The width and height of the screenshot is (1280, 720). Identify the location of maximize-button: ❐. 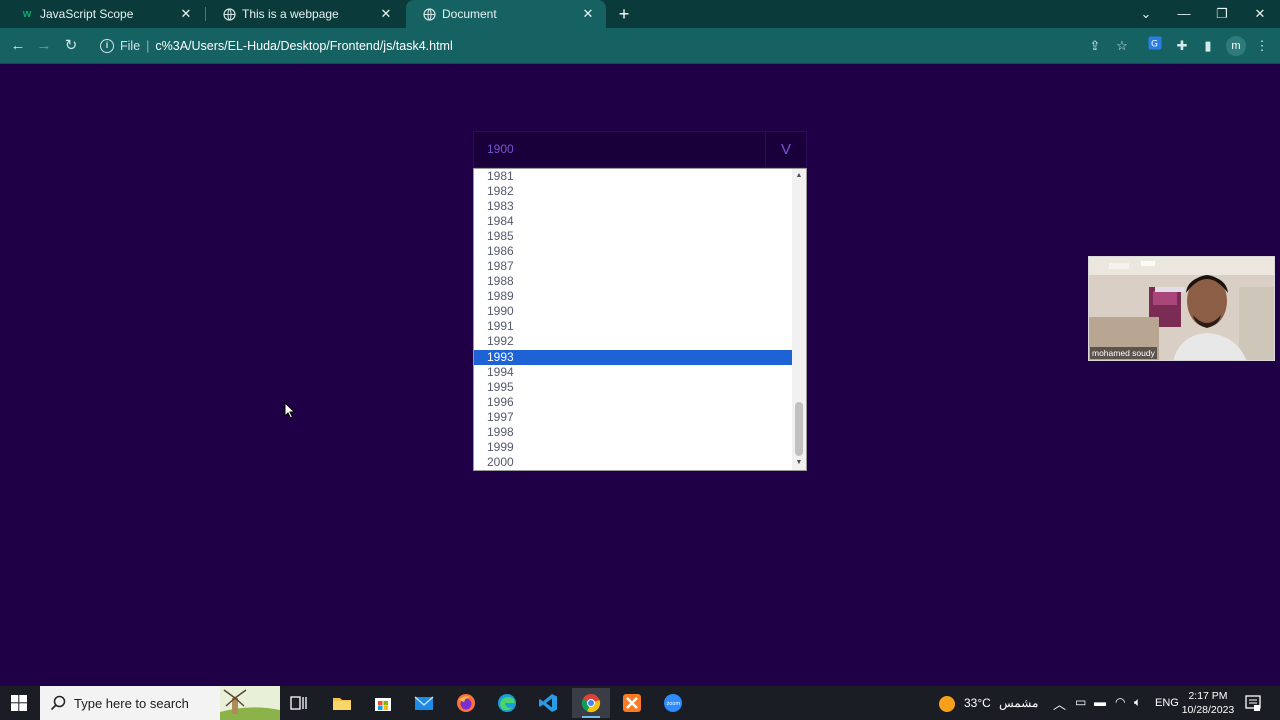
(1222, 14).